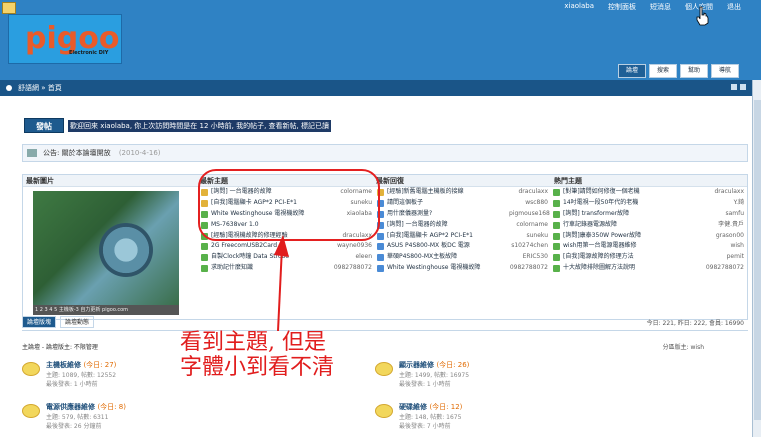 The width and height of the screenshot is (761, 437). I want to click on thread-title: 十大故障排除圖解方法說明, so click(634, 268).